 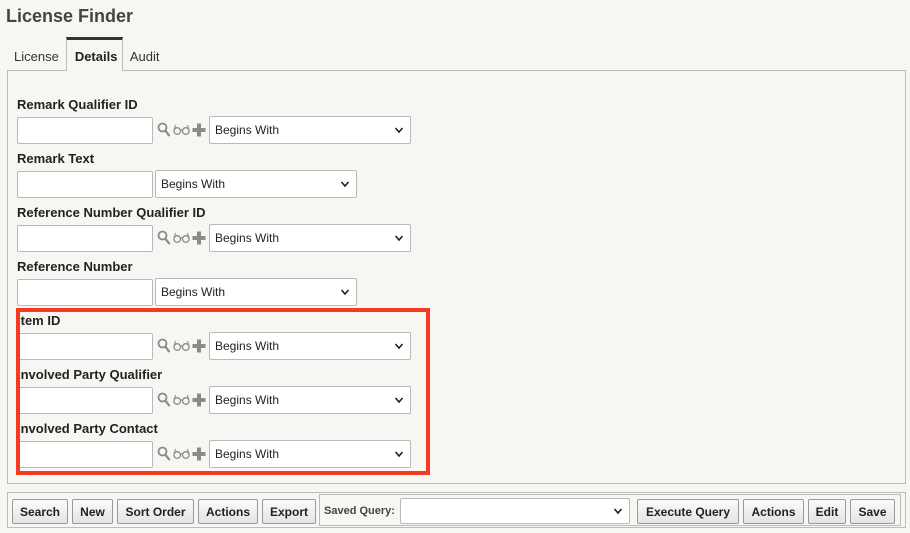 What do you see at coordinates (359, 511) in the screenshot?
I see `saved-query-label: Saved Query:` at bounding box center [359, 511].